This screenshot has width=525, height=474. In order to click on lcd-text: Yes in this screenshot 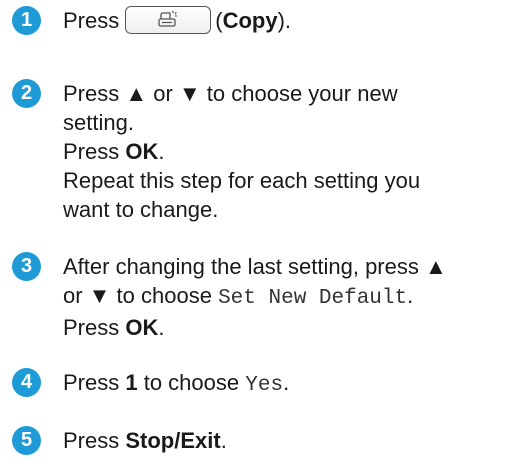, I will do `click(264, 385)`.